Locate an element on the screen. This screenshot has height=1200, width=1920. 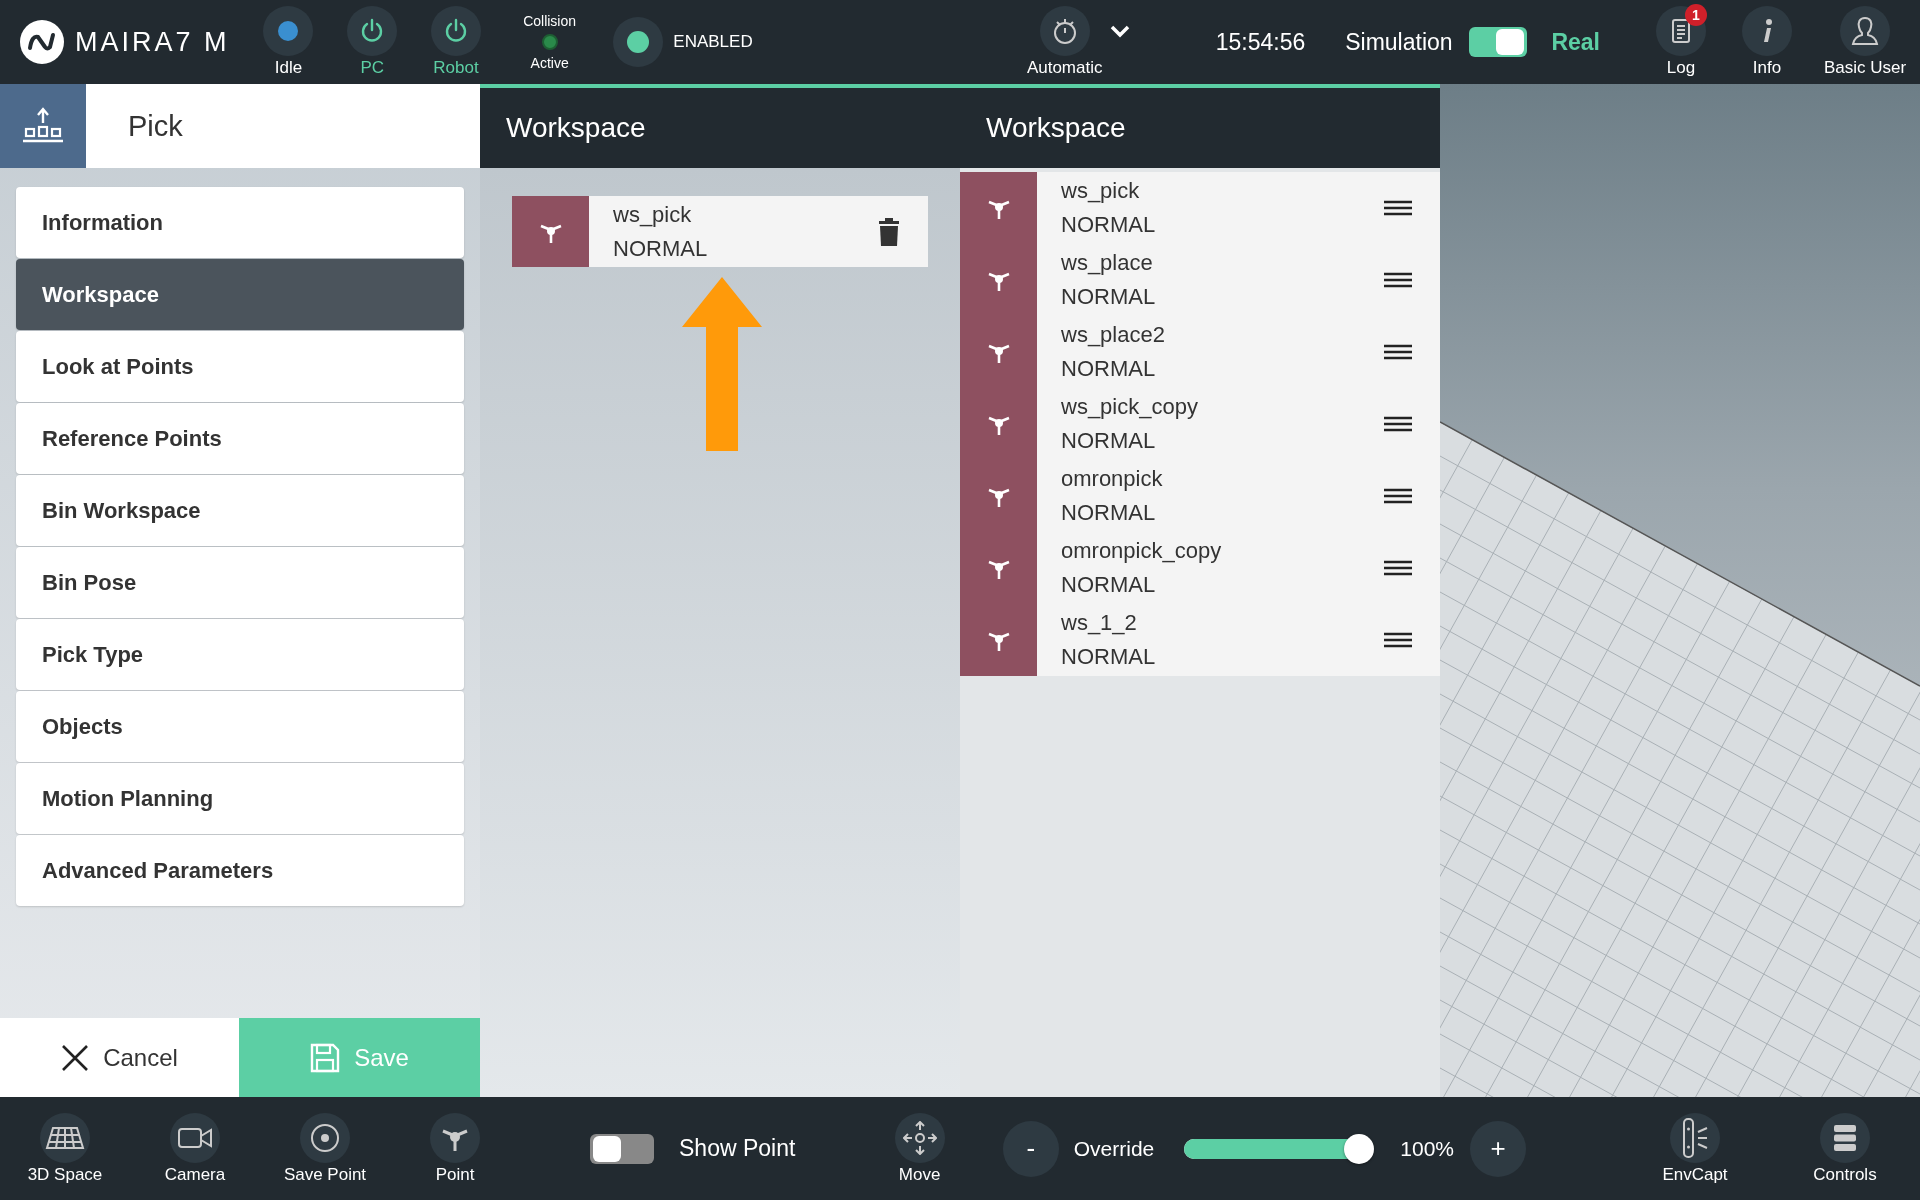
tool-label: Point is located at coordinates (455, 1174).